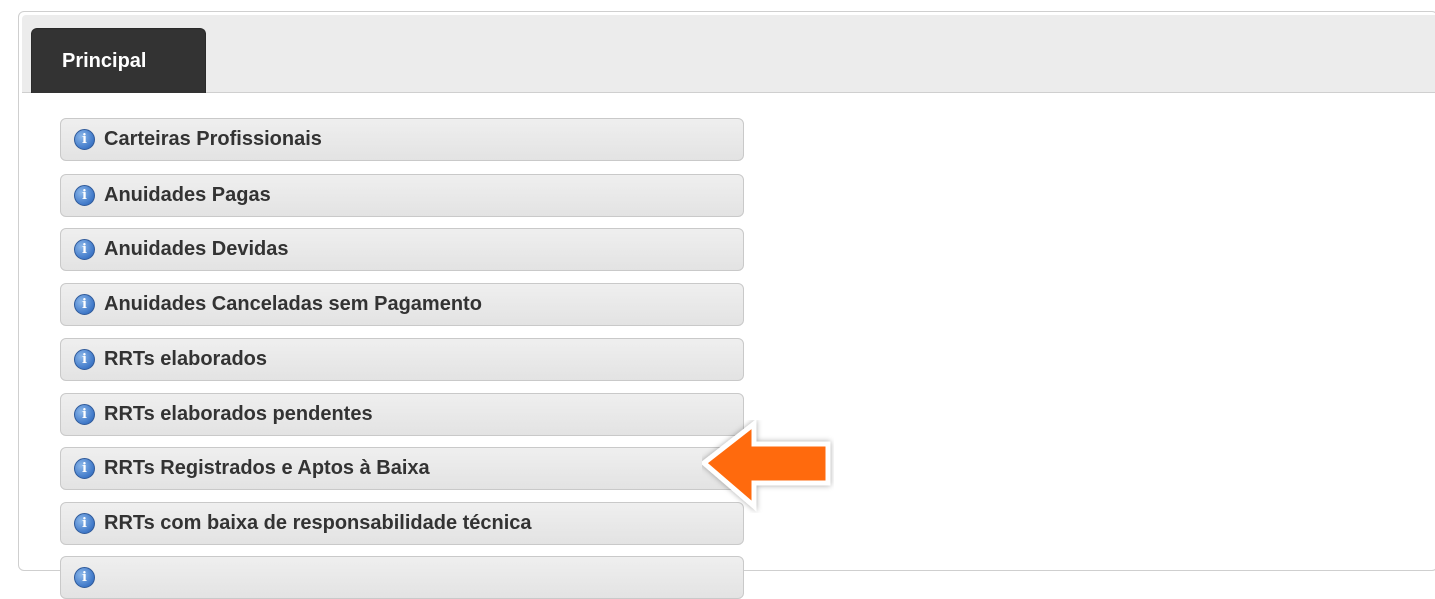 The height and width of the screenshot is (599, 1435). I want to click on menu-item-rrts-elaborados: i RRTs elaborados, so click(402, 359).